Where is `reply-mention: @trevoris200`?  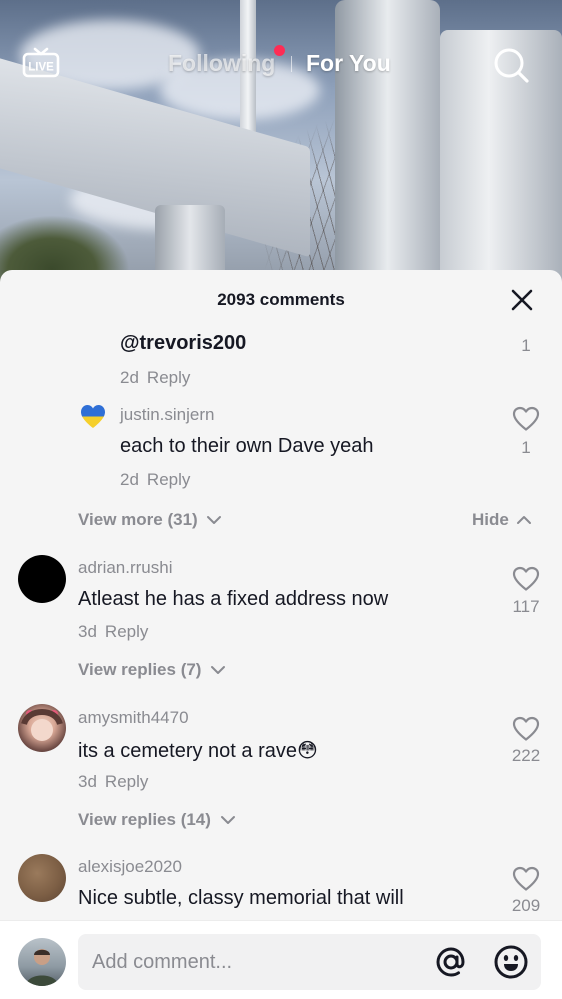
reply-mention: @trevoris200 is located at coordinates (183, 343).